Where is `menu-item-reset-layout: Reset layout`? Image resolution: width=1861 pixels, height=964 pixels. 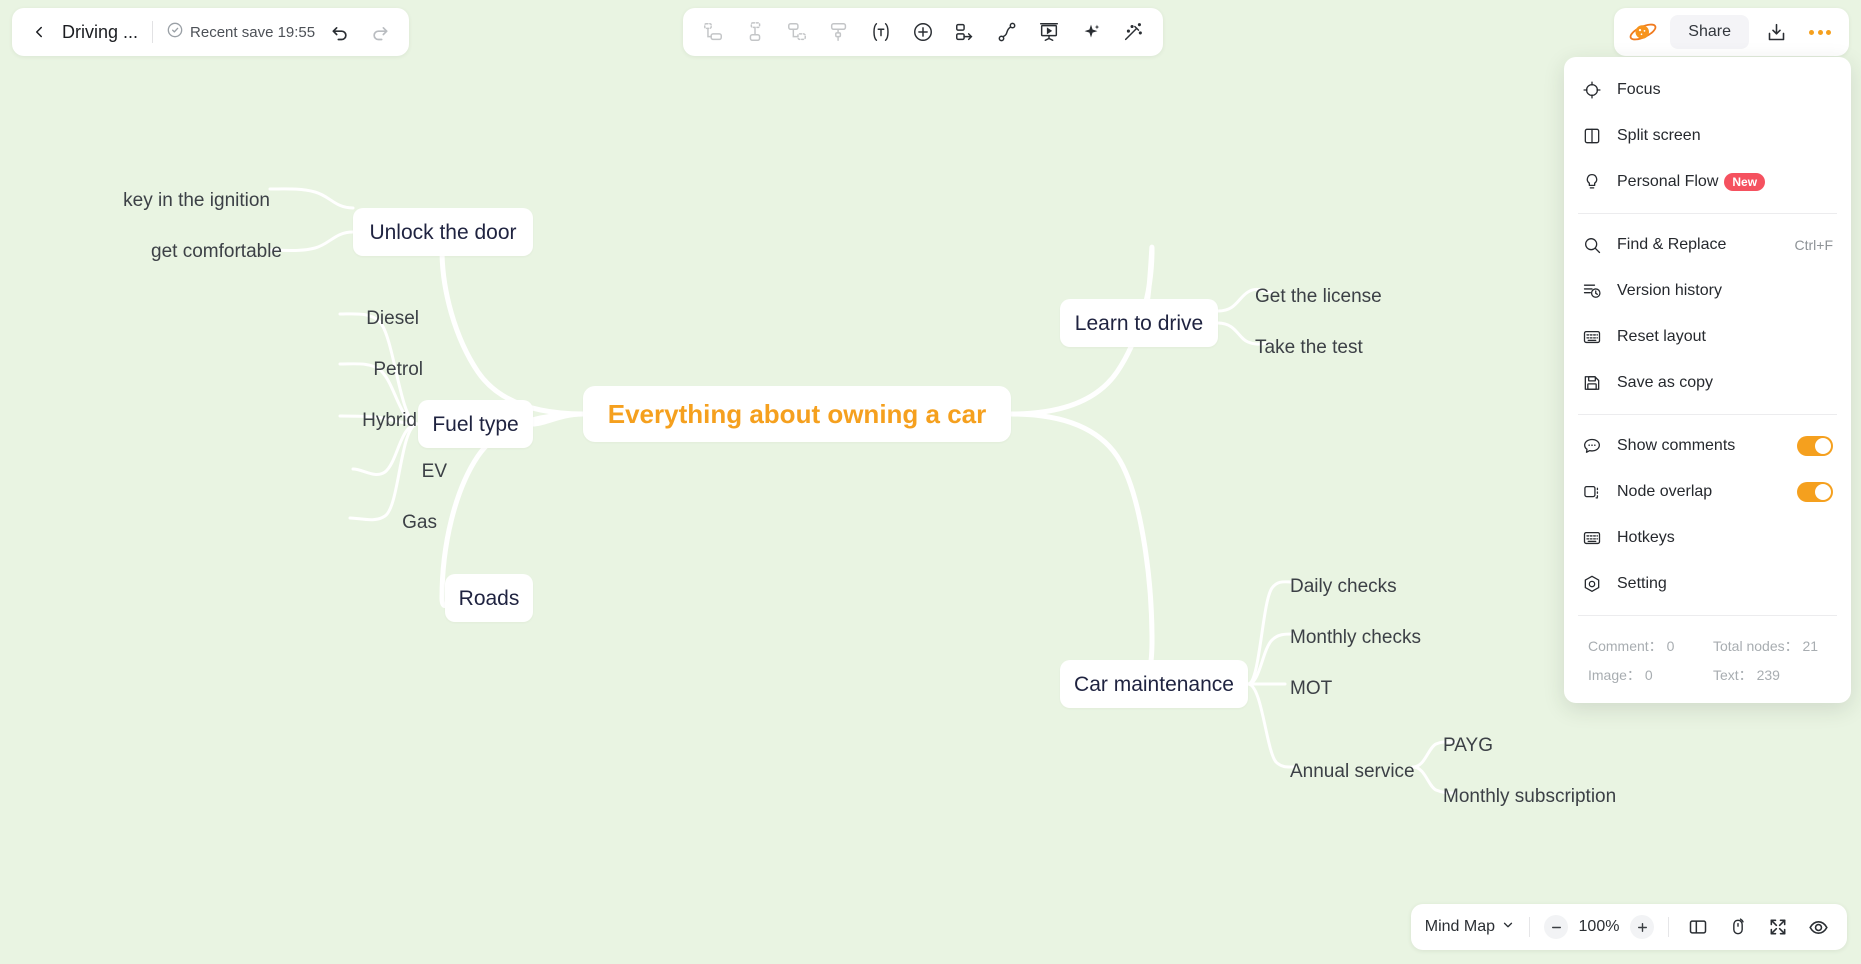 menu-item-reset-layout: Reset layout is located at coordinates (1707, 337).